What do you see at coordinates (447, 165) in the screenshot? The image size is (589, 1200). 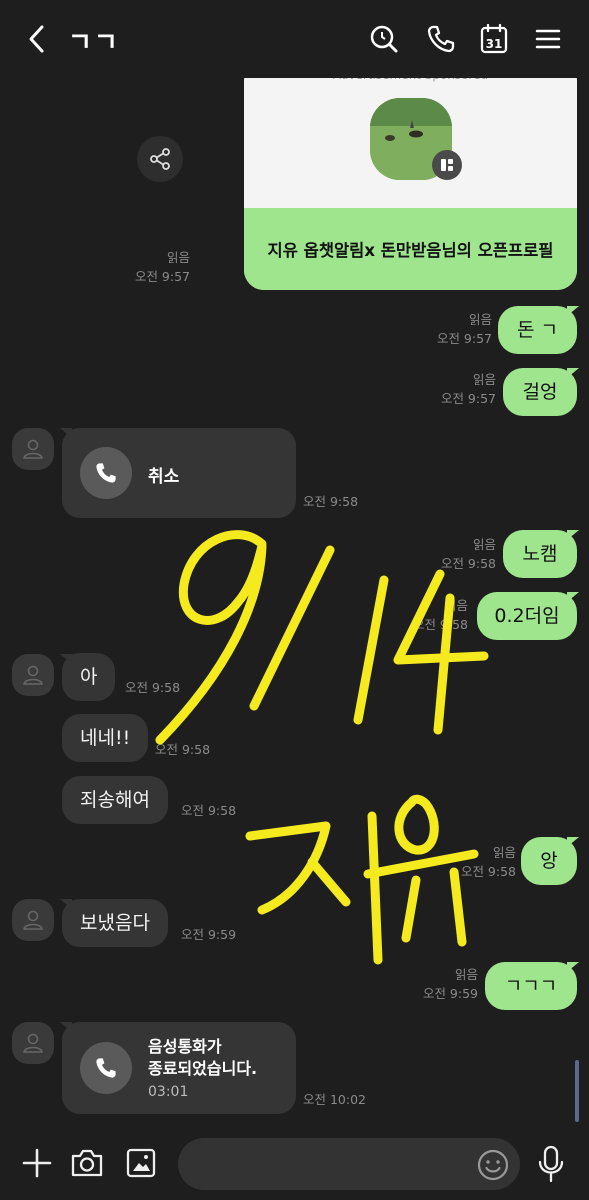 I see `profile-badge-icon` at bounding box center [447, 165].